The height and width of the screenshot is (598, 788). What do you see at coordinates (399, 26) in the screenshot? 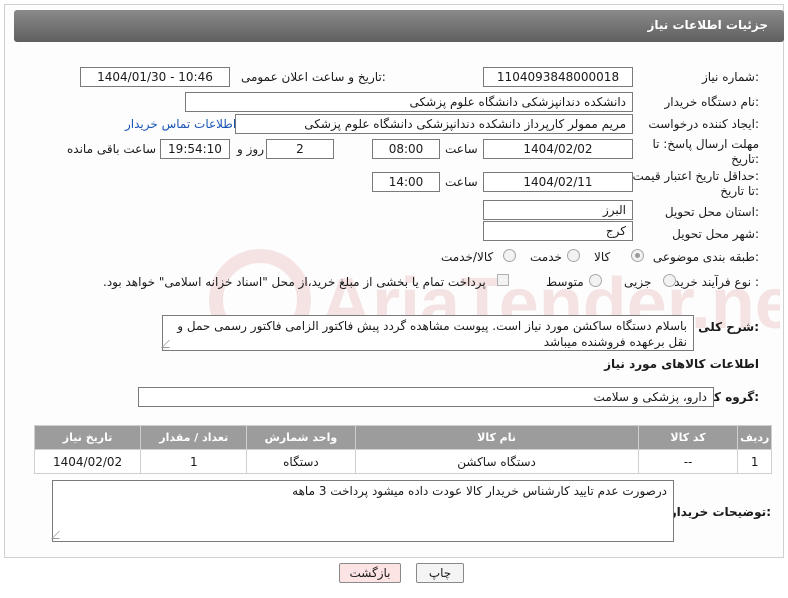
I see `panel-header: جزئیات اطلاعات نیاز` at bounding box center [399, 26].